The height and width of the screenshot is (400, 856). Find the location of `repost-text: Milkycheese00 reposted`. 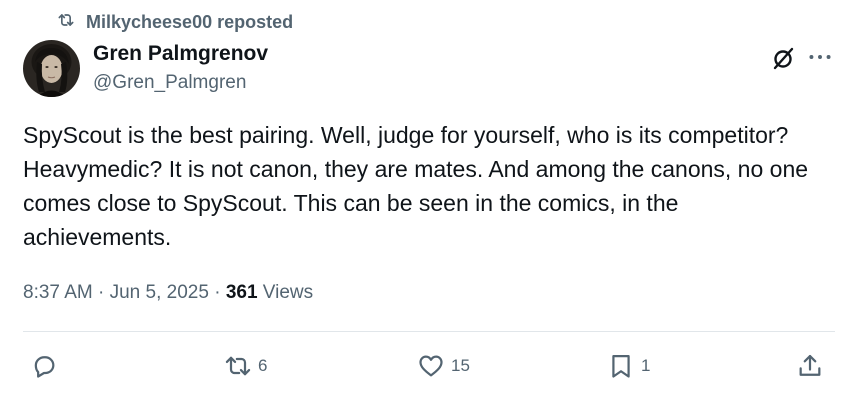

repost-text: Milkycheese00 reposted is located at coordinates (190, 22).